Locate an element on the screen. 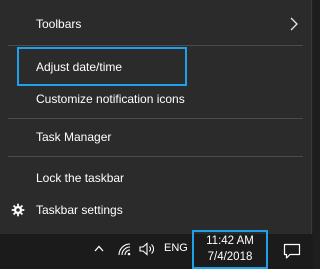  menu-item-label: Customize notification icons is located at coordinates (110, 99).